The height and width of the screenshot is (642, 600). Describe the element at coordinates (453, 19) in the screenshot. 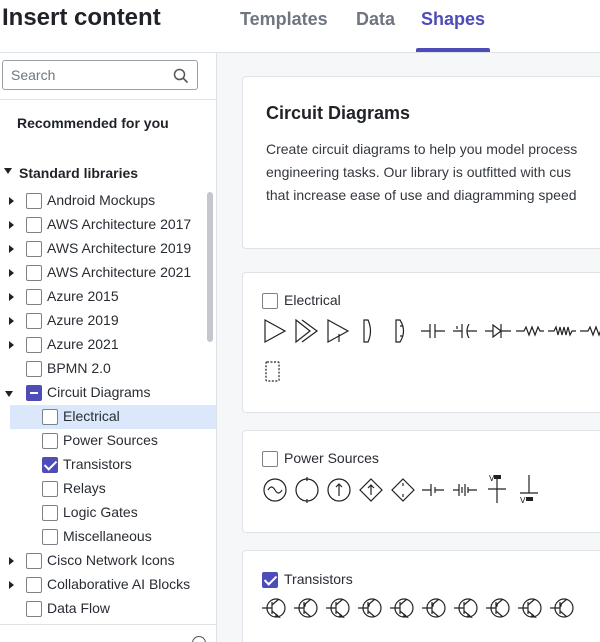

I see `tab-shapes: Shapes` at that location.